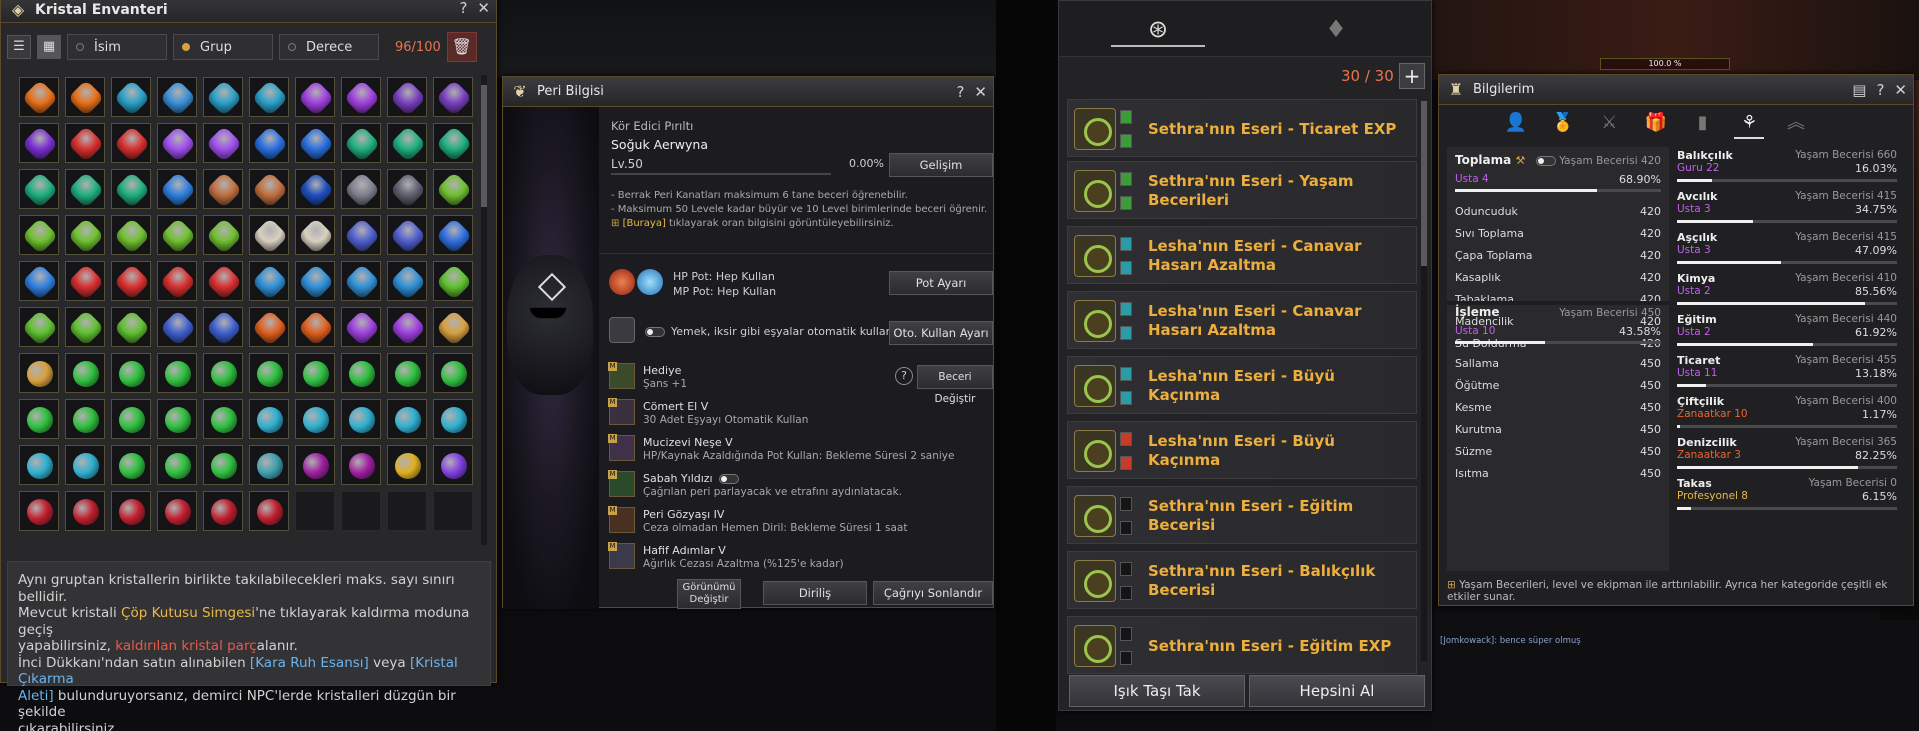 The width and height of the screenshot is (1919, 731). Describe the element at coordinates (1796, 124) in the screenshot. I see `rank-tab-icon: ︽` at that location.